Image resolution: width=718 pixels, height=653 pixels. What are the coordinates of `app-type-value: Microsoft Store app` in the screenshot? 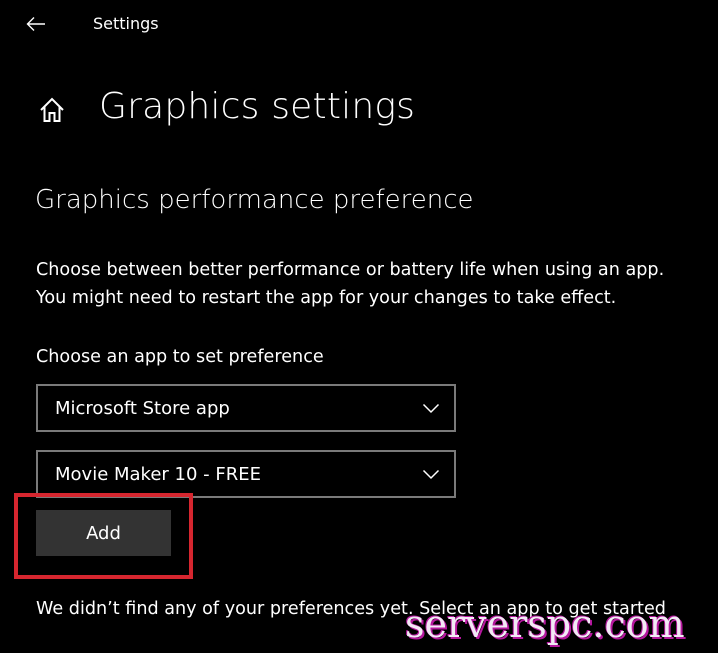 It's located at (142, 408).